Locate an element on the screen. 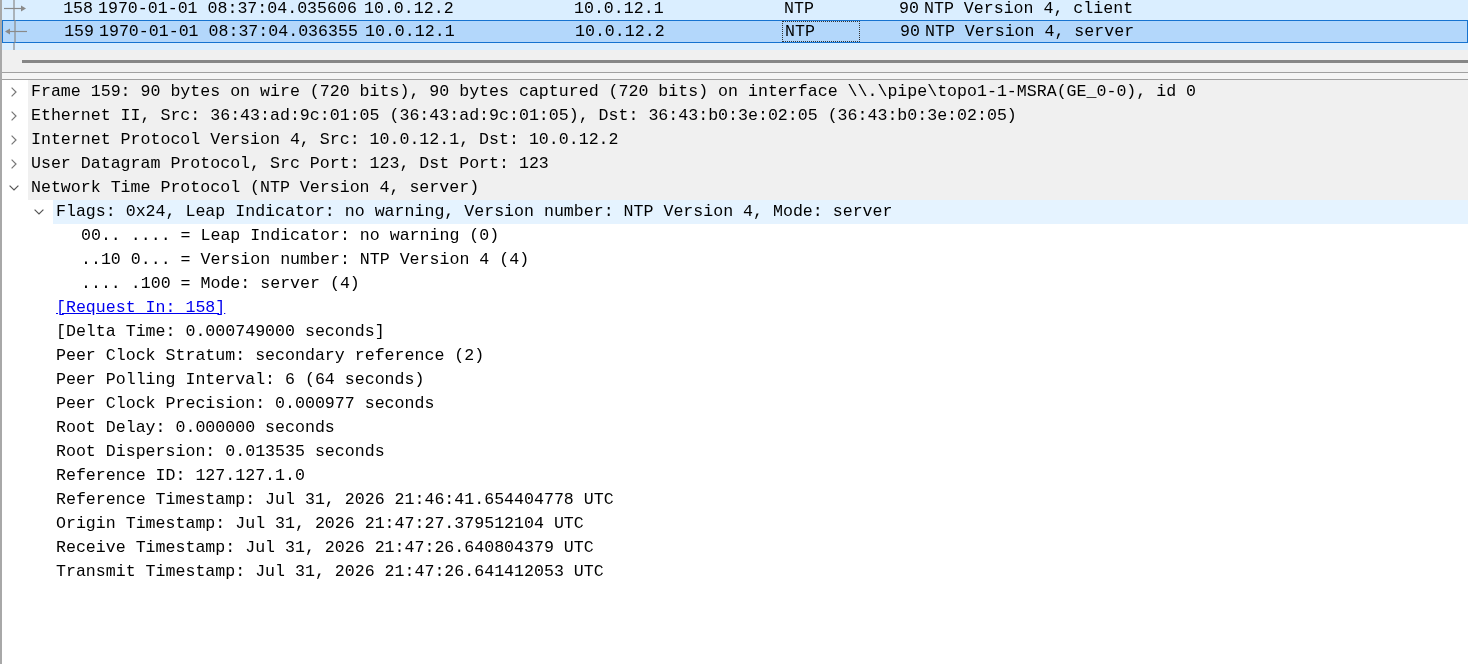 This screenshot has height=664, width=1468. tree-item: Origin Timestamp: Jul 31, 2026 21:47:27.379512104 UTC is located at coordinates (320, 524).